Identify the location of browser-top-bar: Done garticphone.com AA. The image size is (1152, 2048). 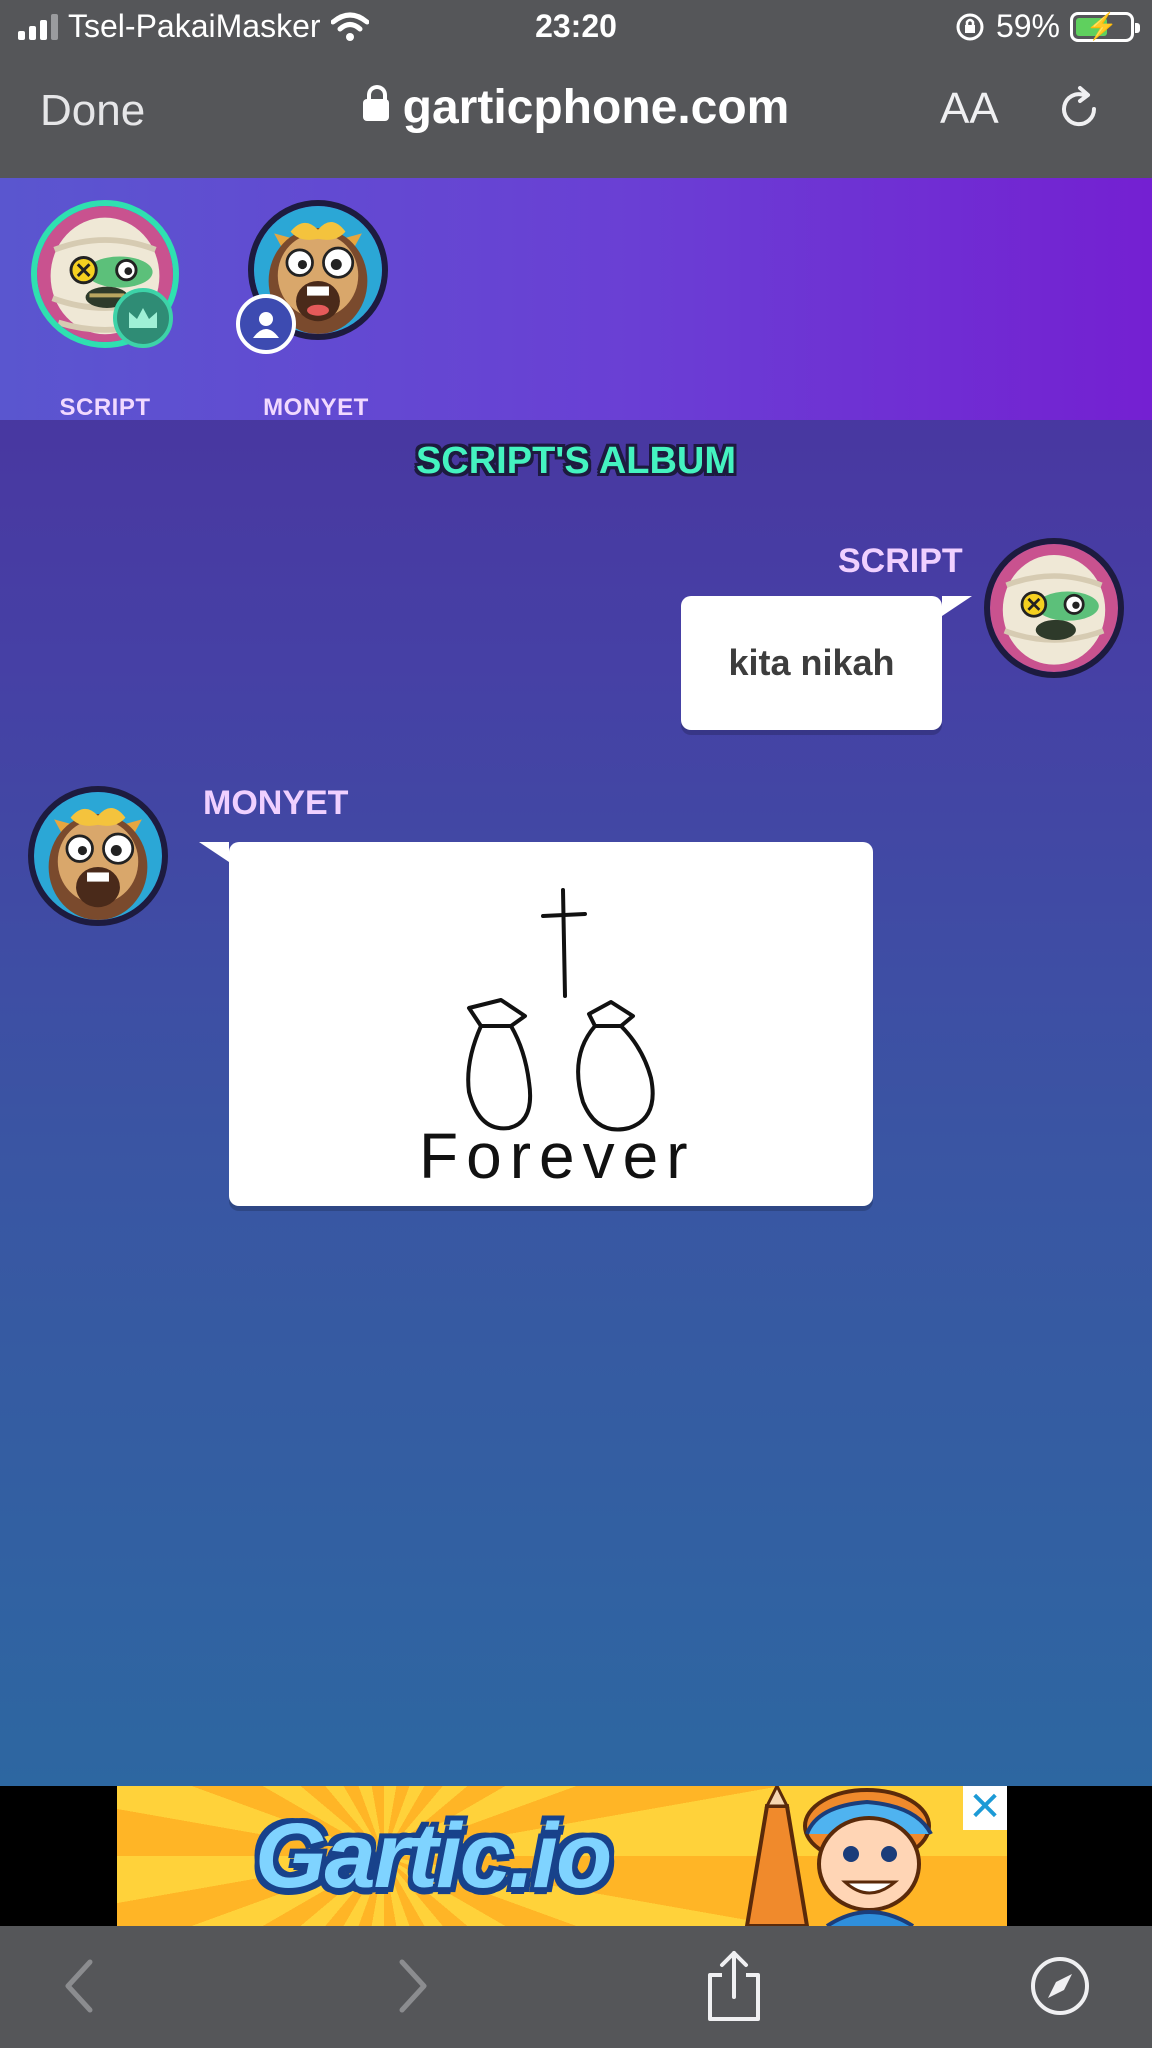
(576, 118).